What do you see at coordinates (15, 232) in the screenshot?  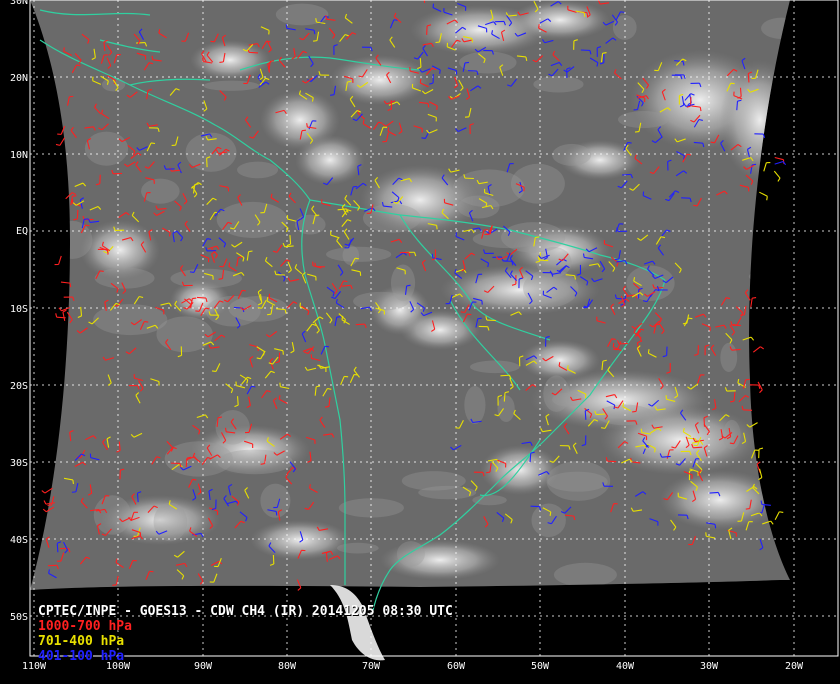 I see `lat-label-eq: EQ` at bounding box center [15, 232].